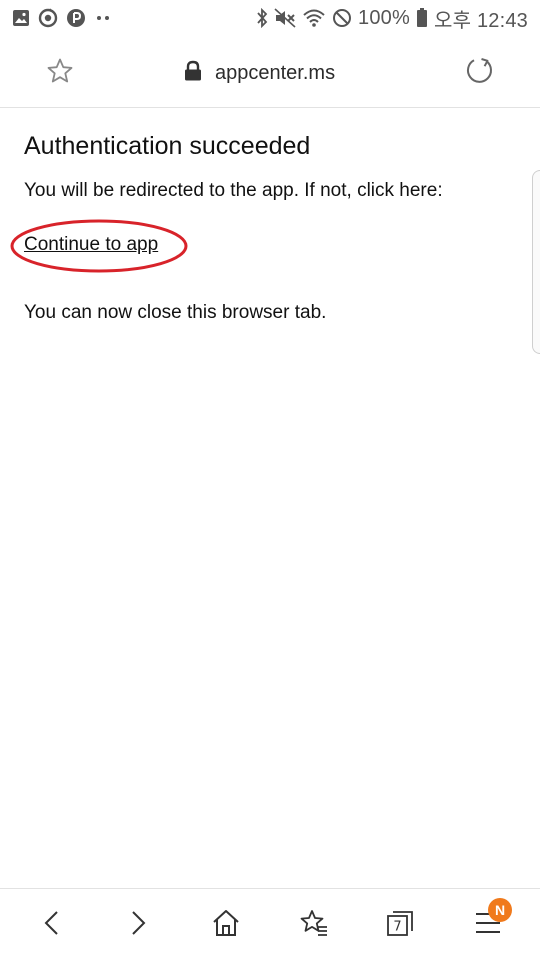 The width and height of the screenshot is (540, 960). I want to click on bookmarks-icon, so click(314, 925).